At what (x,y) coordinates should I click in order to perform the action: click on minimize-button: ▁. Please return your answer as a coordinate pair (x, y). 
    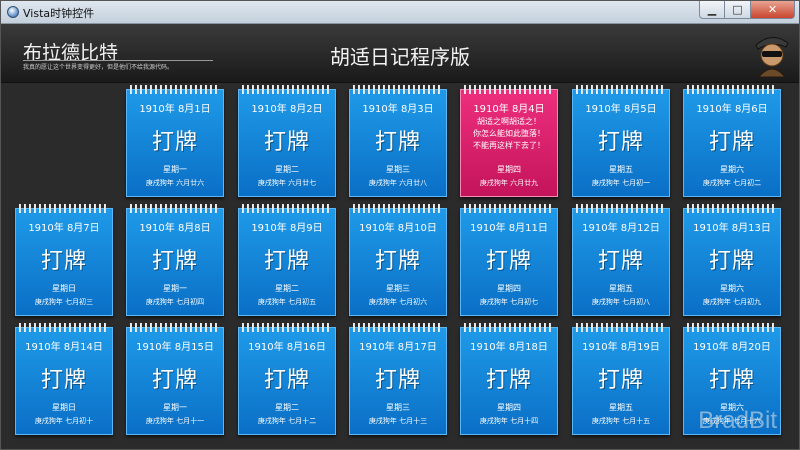
    Looking at the image, I should click on (712, 10).